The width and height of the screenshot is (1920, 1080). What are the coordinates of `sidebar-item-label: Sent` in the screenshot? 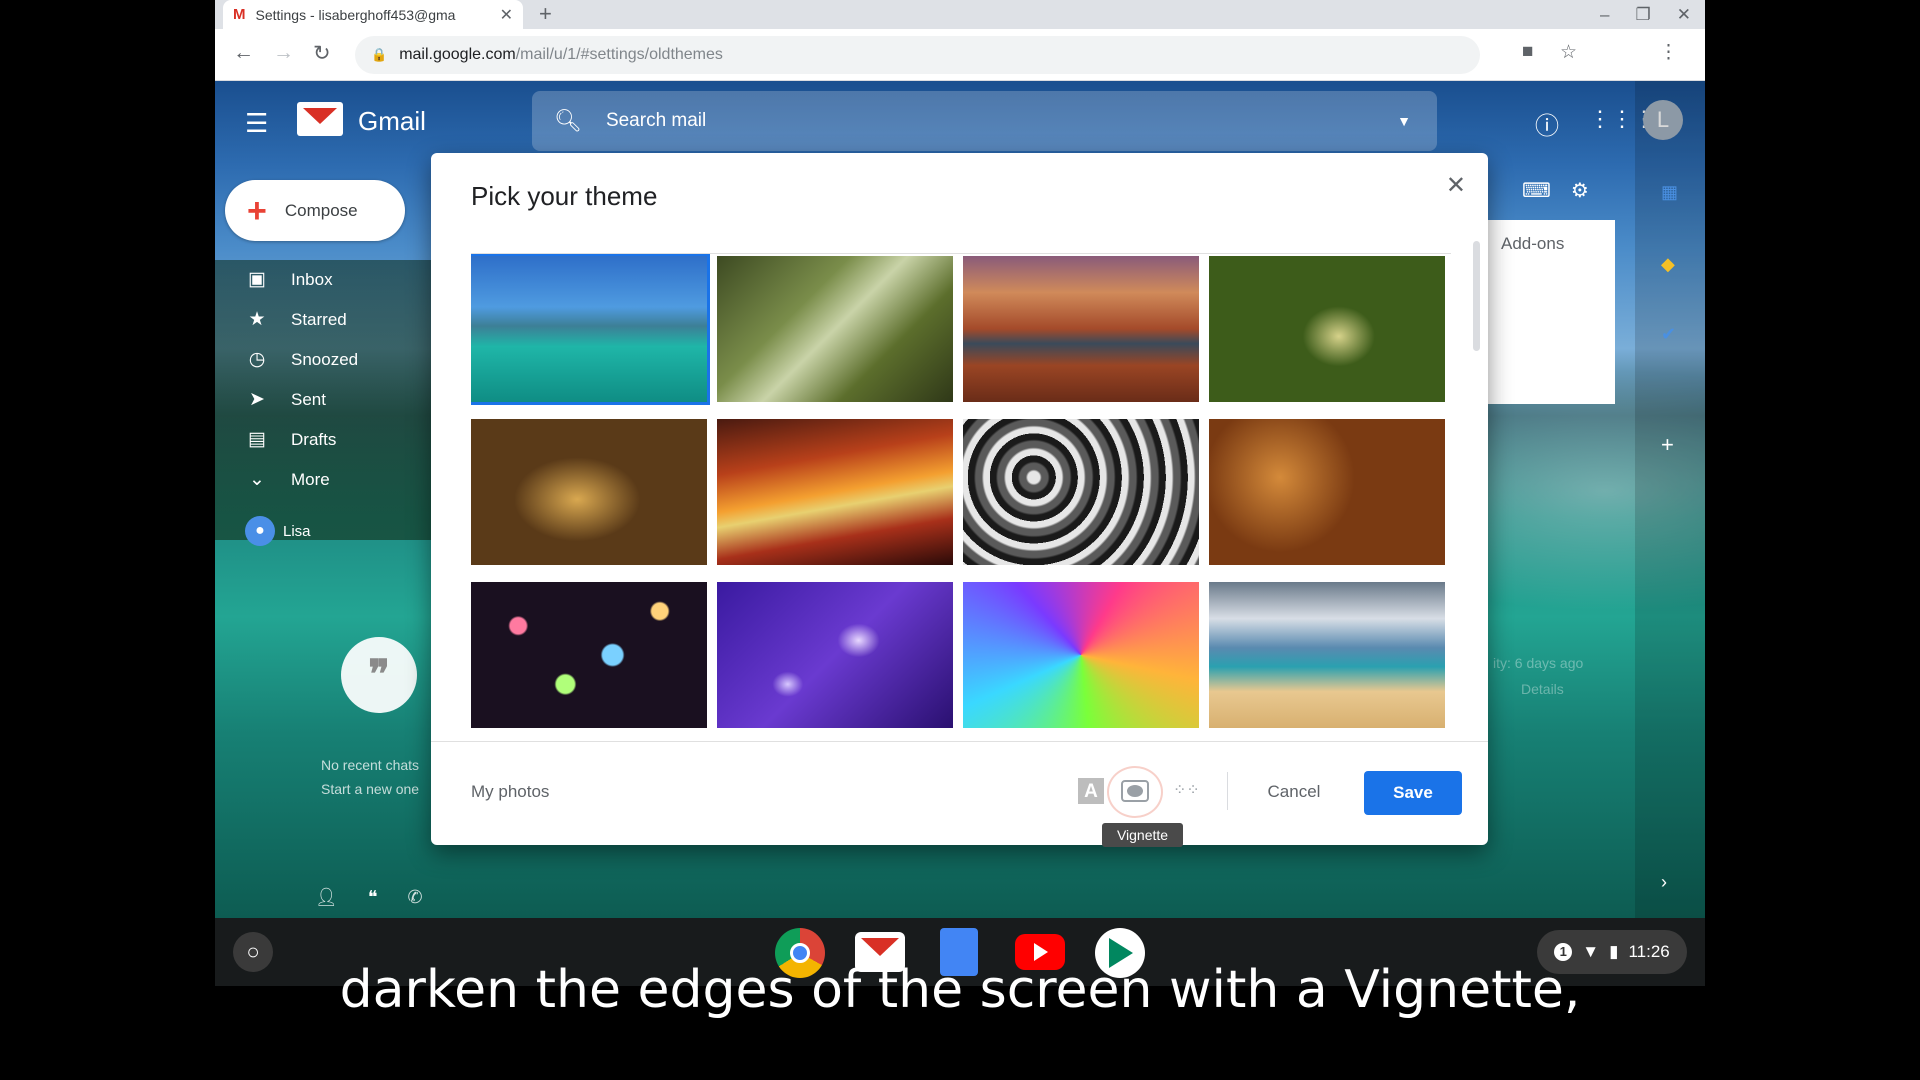 It's located at (308, 399).